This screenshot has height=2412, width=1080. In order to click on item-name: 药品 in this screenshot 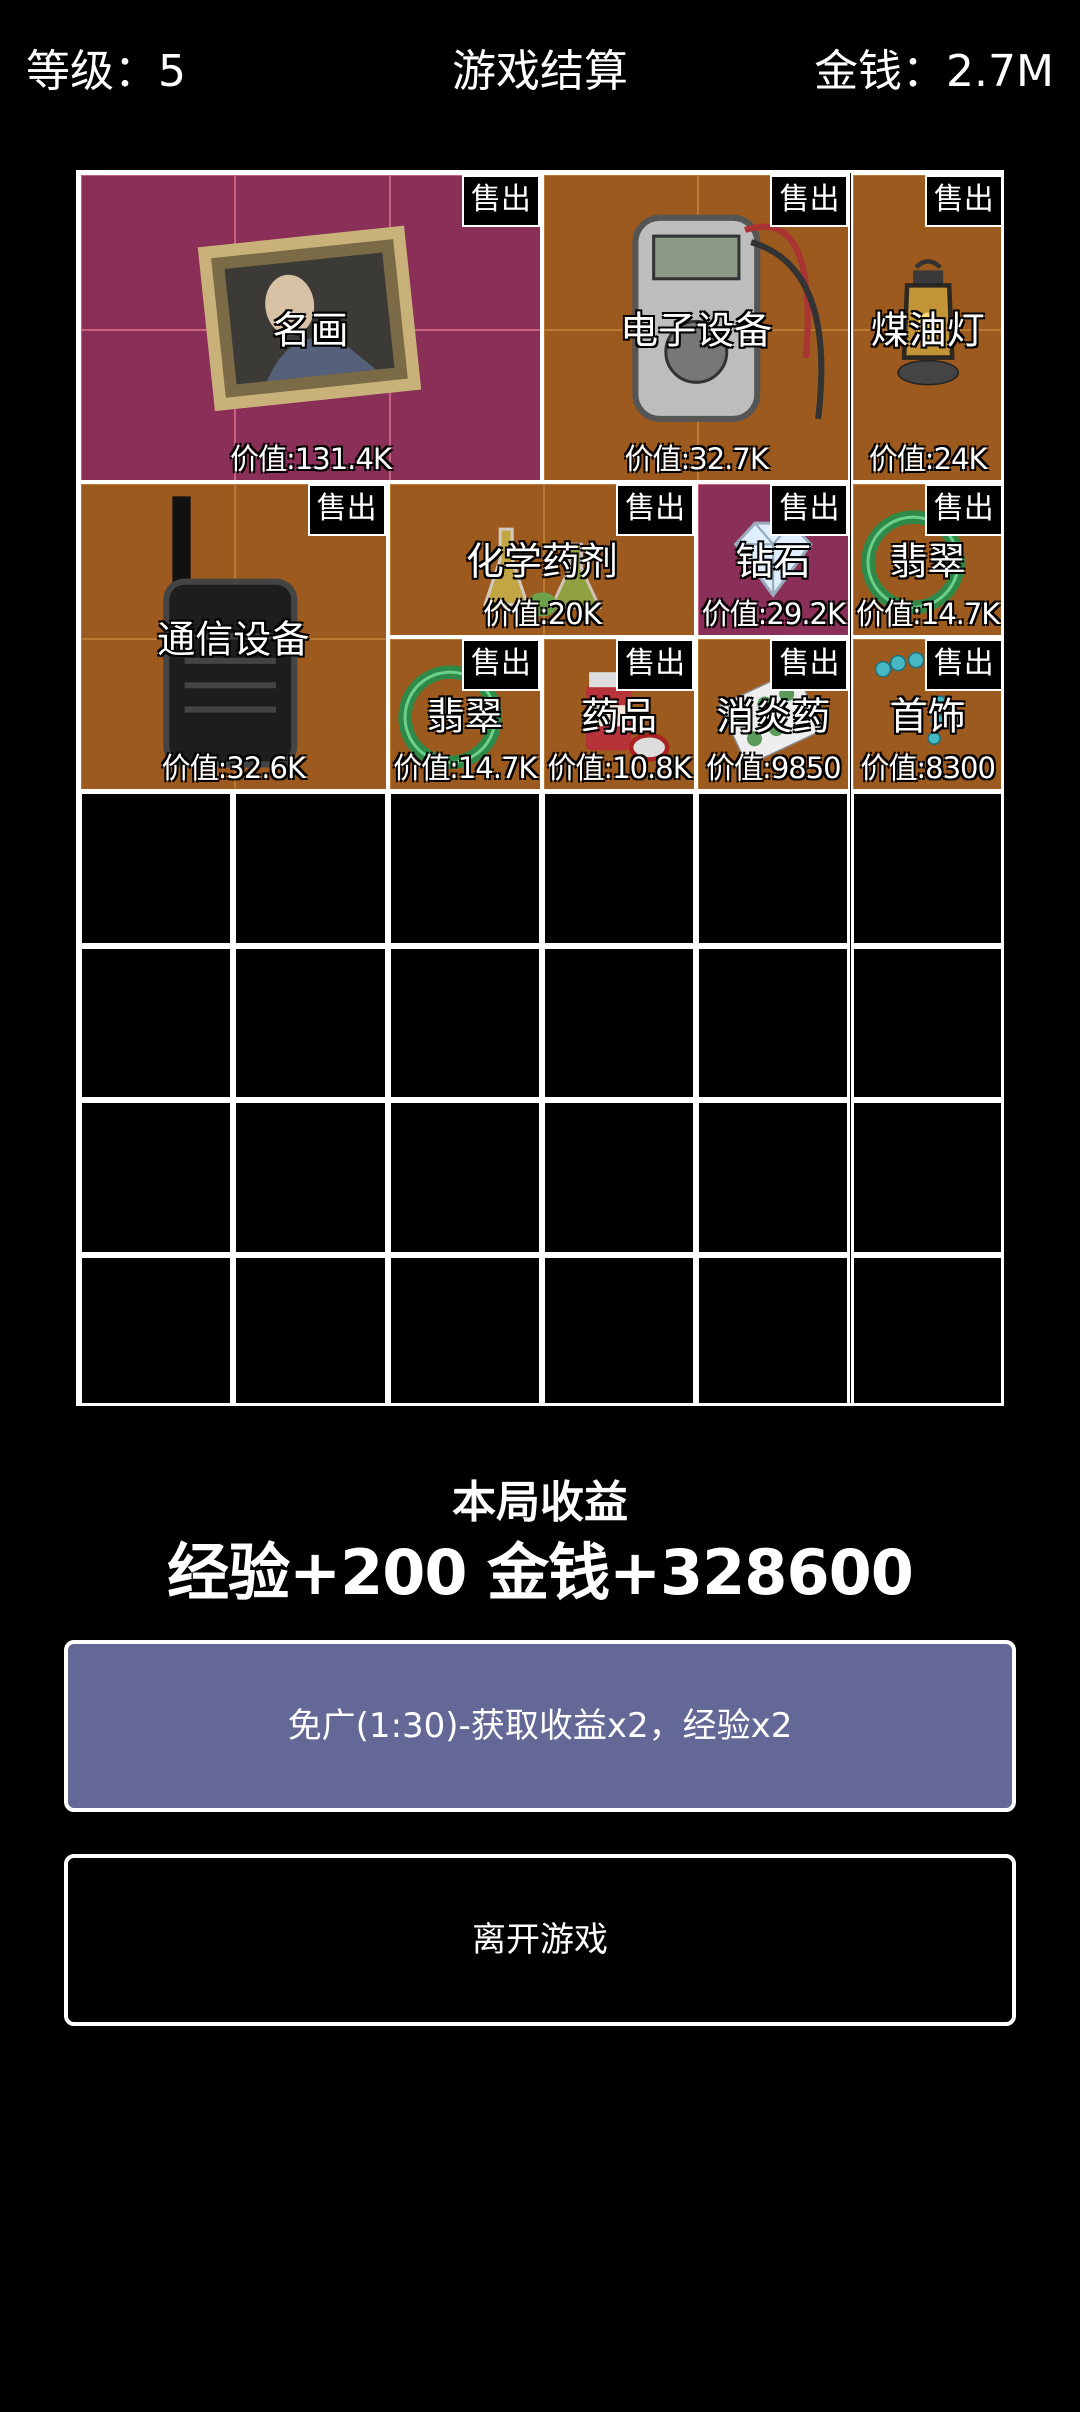, I will do `click(619, 716)`.